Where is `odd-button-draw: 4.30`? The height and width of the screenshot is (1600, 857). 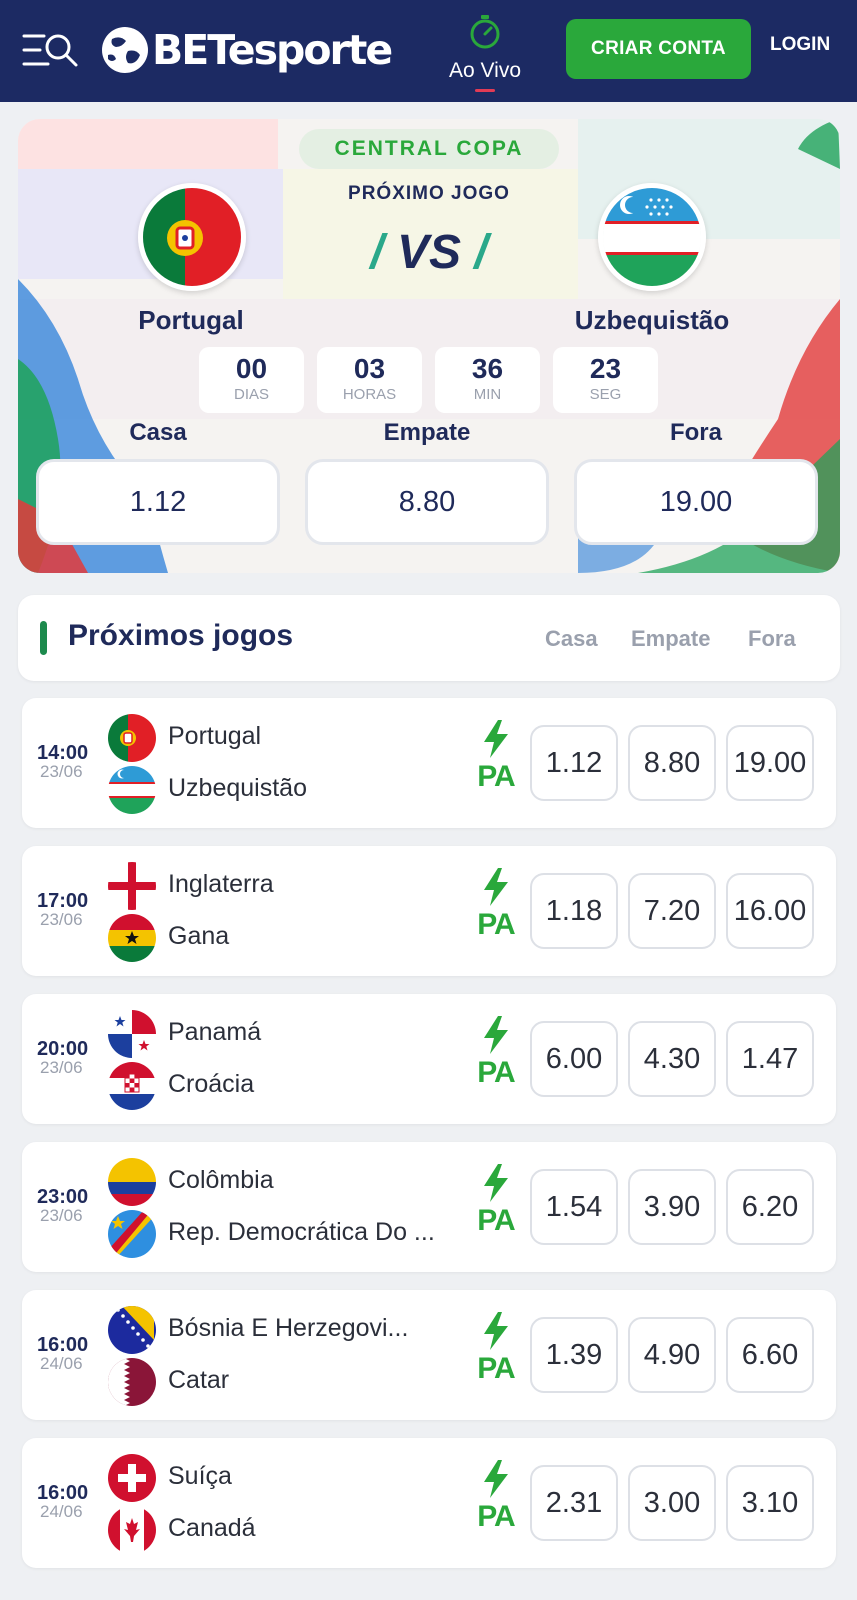 odd-button-draw: 4.30 is located at coordinates (672, 1059).